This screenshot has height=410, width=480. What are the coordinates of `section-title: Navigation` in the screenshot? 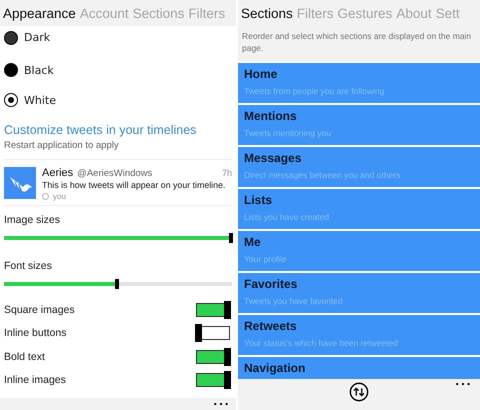 It's located at (275, 367).